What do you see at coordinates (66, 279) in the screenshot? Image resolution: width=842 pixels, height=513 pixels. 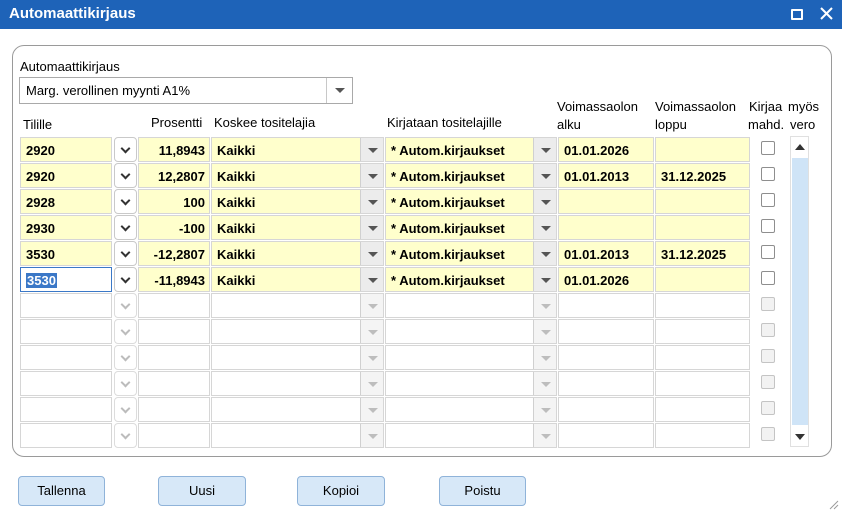 I see `account-cell: 3530` at bounding box center [66, 279].